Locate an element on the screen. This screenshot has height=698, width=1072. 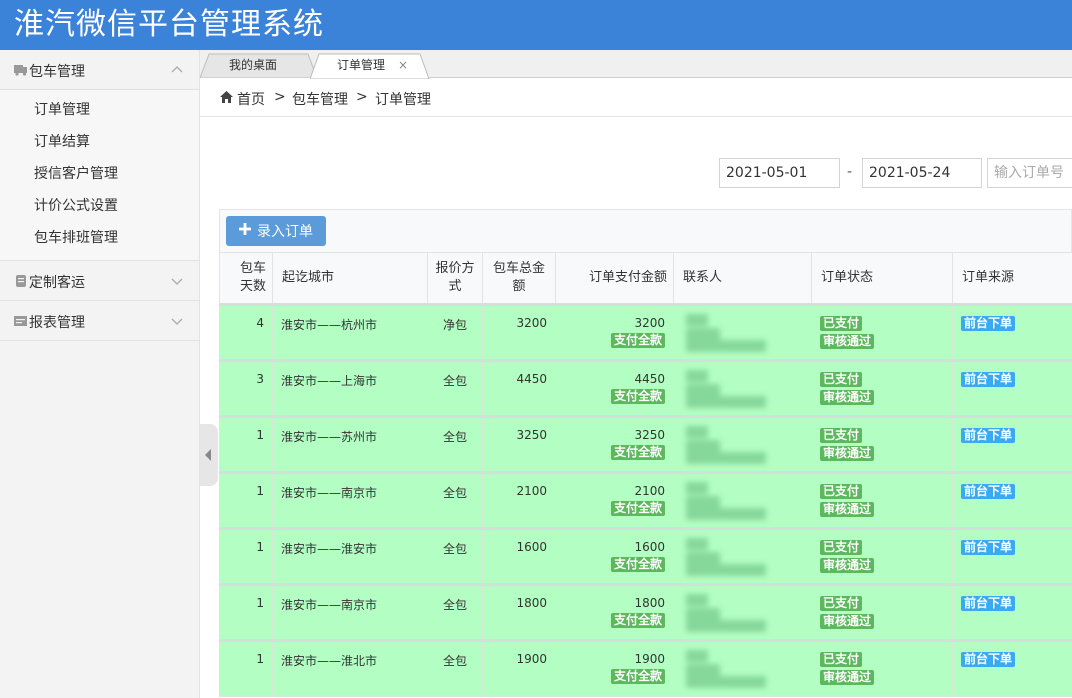
column-header-quote: 报价方 式 is located at coordinates (455, 278).